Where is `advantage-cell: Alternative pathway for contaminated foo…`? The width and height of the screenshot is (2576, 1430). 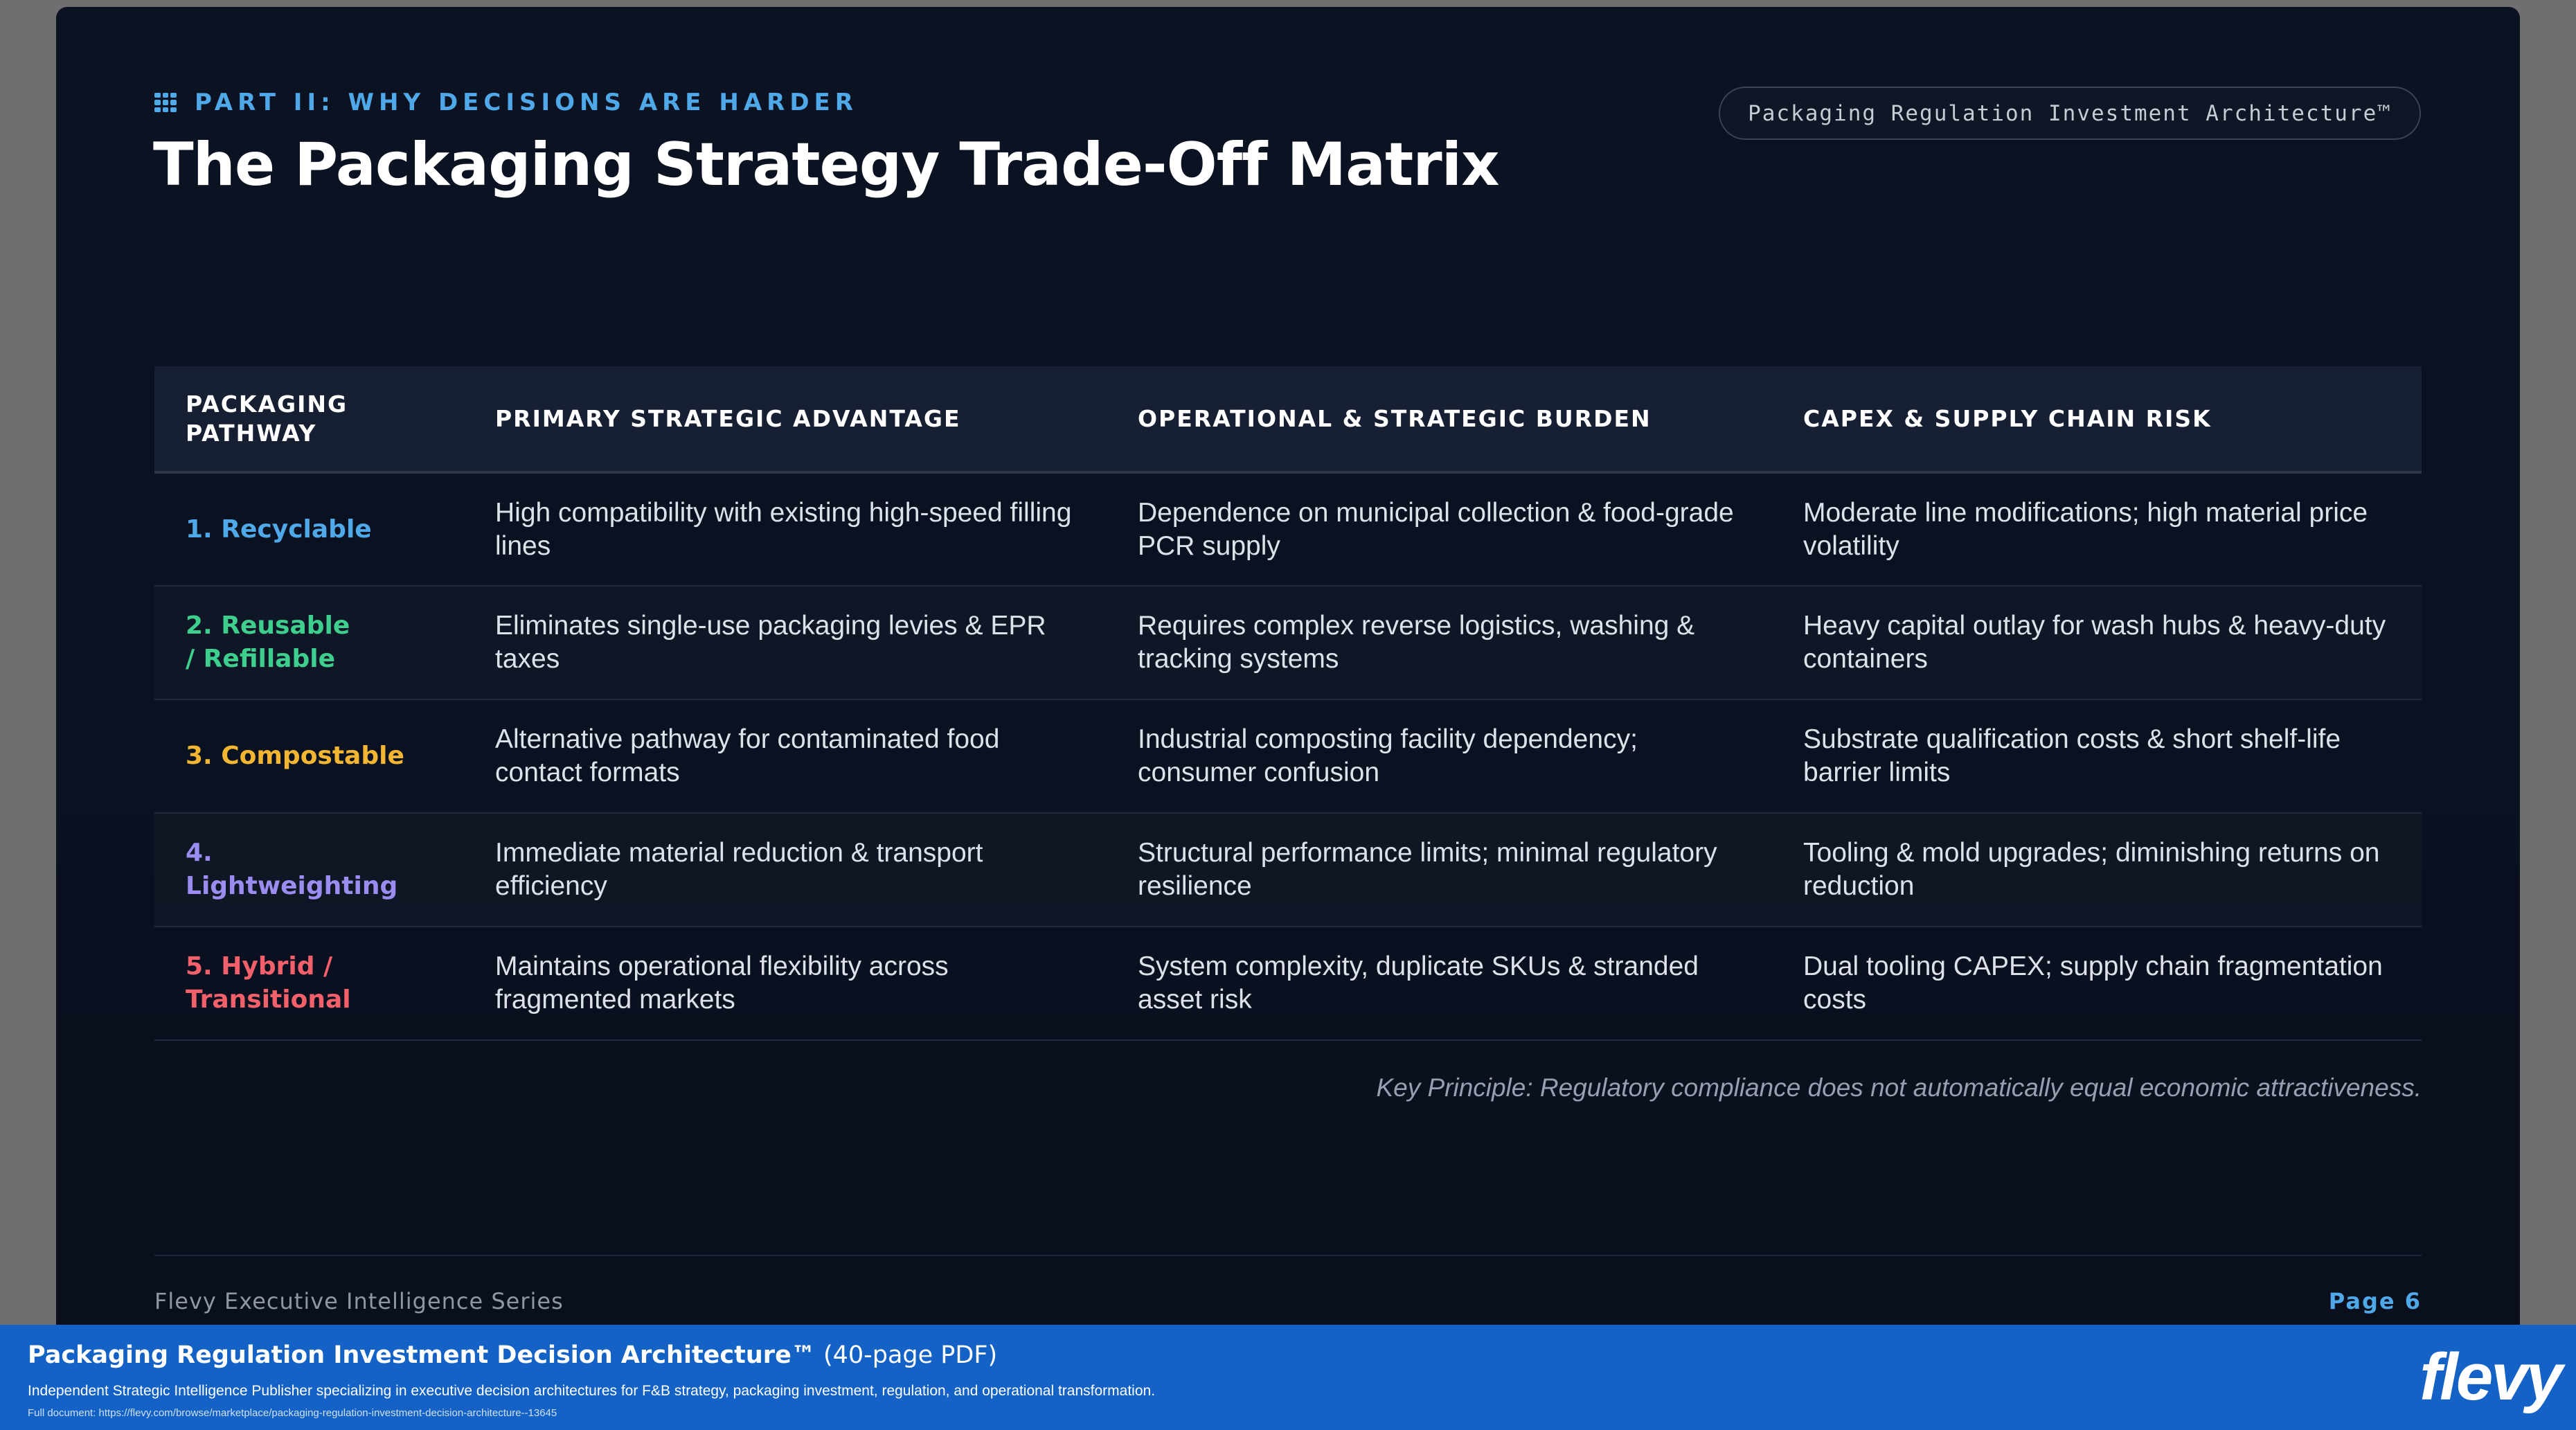 advantage-cell: Alternative pathway for contaminated foo… is located at coordinates (785, 756).